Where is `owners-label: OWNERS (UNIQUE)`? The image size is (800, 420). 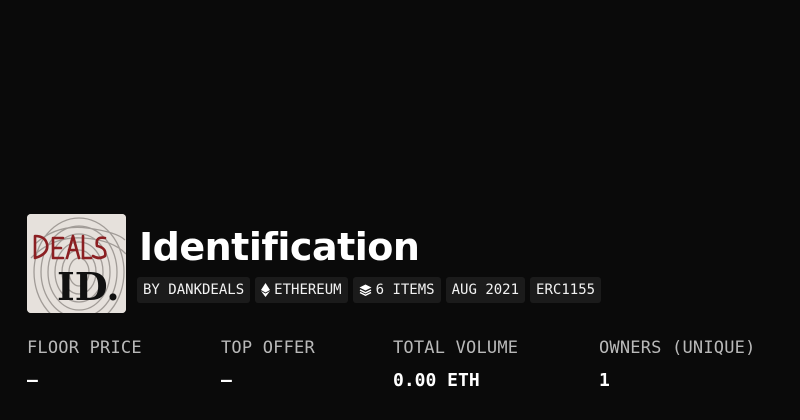 owners-label: OWNERS (UNIQUE) is located at coordinates (677, 348).